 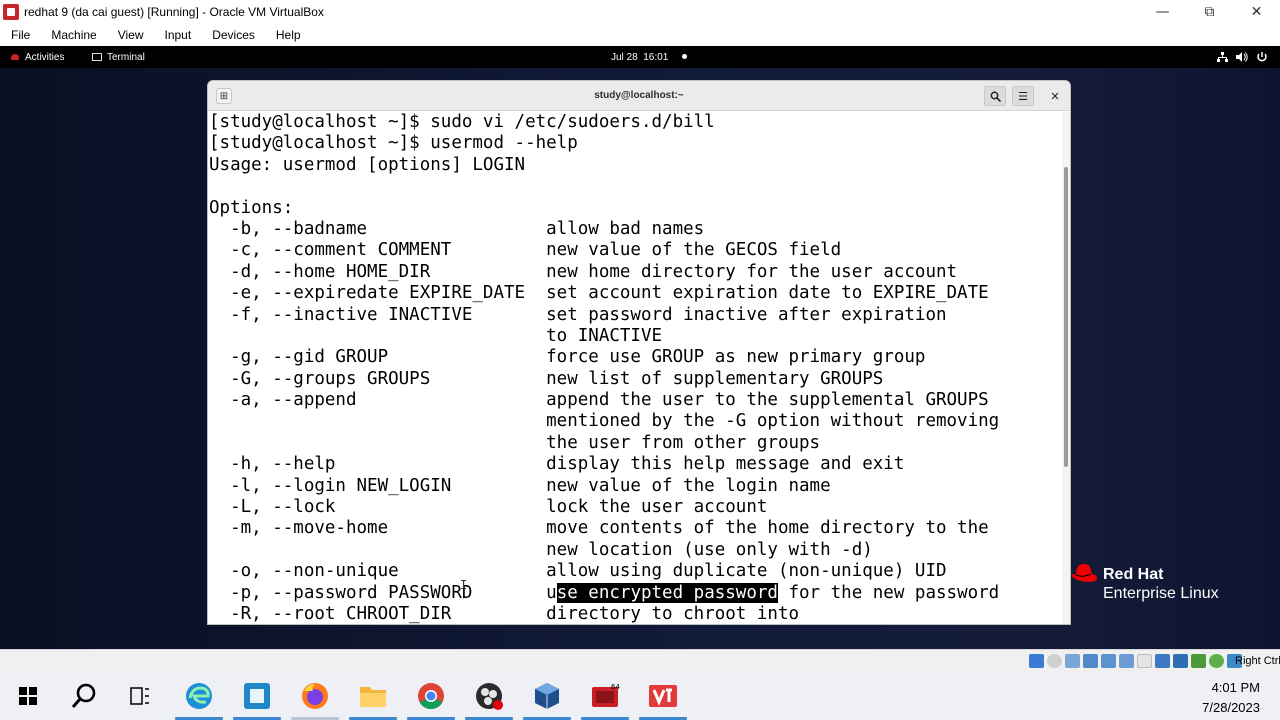 I want to click on activities-label: Activities, so click(x=45, y=57).